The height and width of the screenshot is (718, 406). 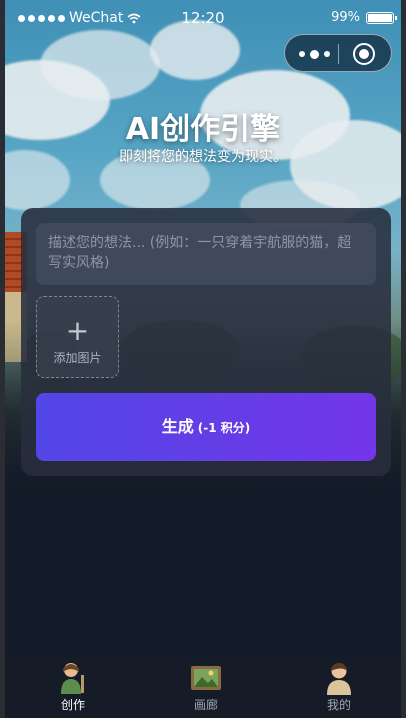 I want to click on plus-icon: +, so click(x=77, y=330).